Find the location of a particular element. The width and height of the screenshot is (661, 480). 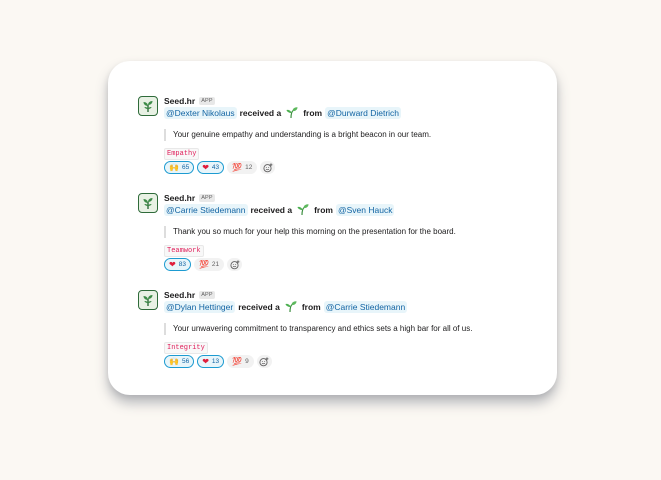

reaction-count: 43 is located at coordinates (215, 167).